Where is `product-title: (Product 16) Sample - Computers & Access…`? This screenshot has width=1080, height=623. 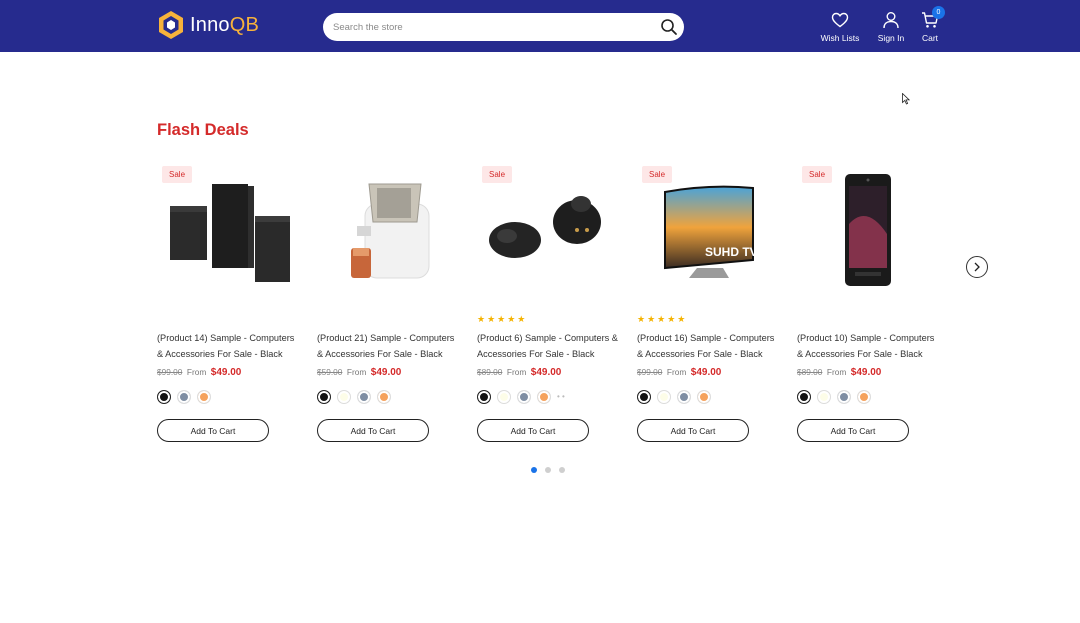
product-title: (Product 16) Sample - Computers & Access… is located at coordinates (710, 346).